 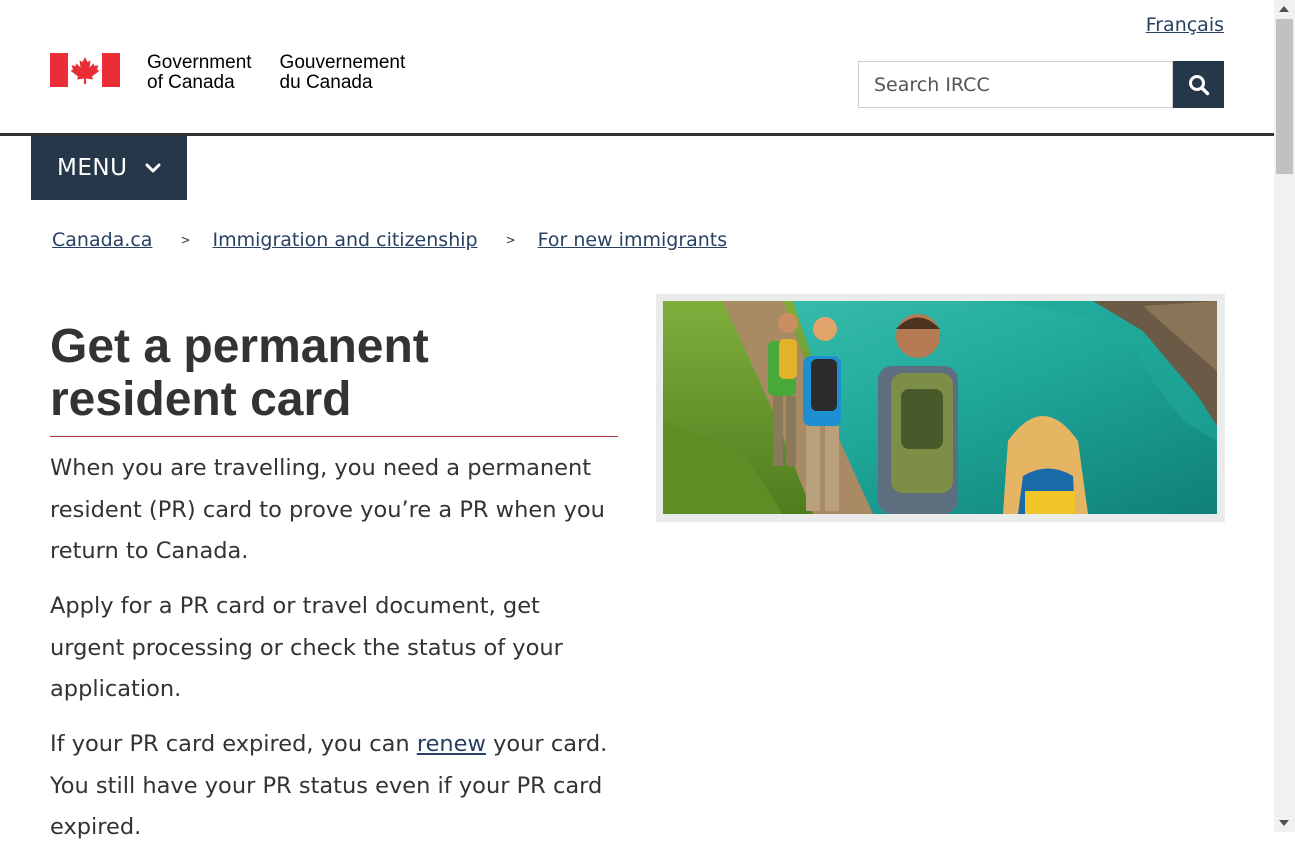 What do you see at coordinates (153, 168) in the screenshot?
I see `chevron-down-icon` at bounding box center [153, 168].